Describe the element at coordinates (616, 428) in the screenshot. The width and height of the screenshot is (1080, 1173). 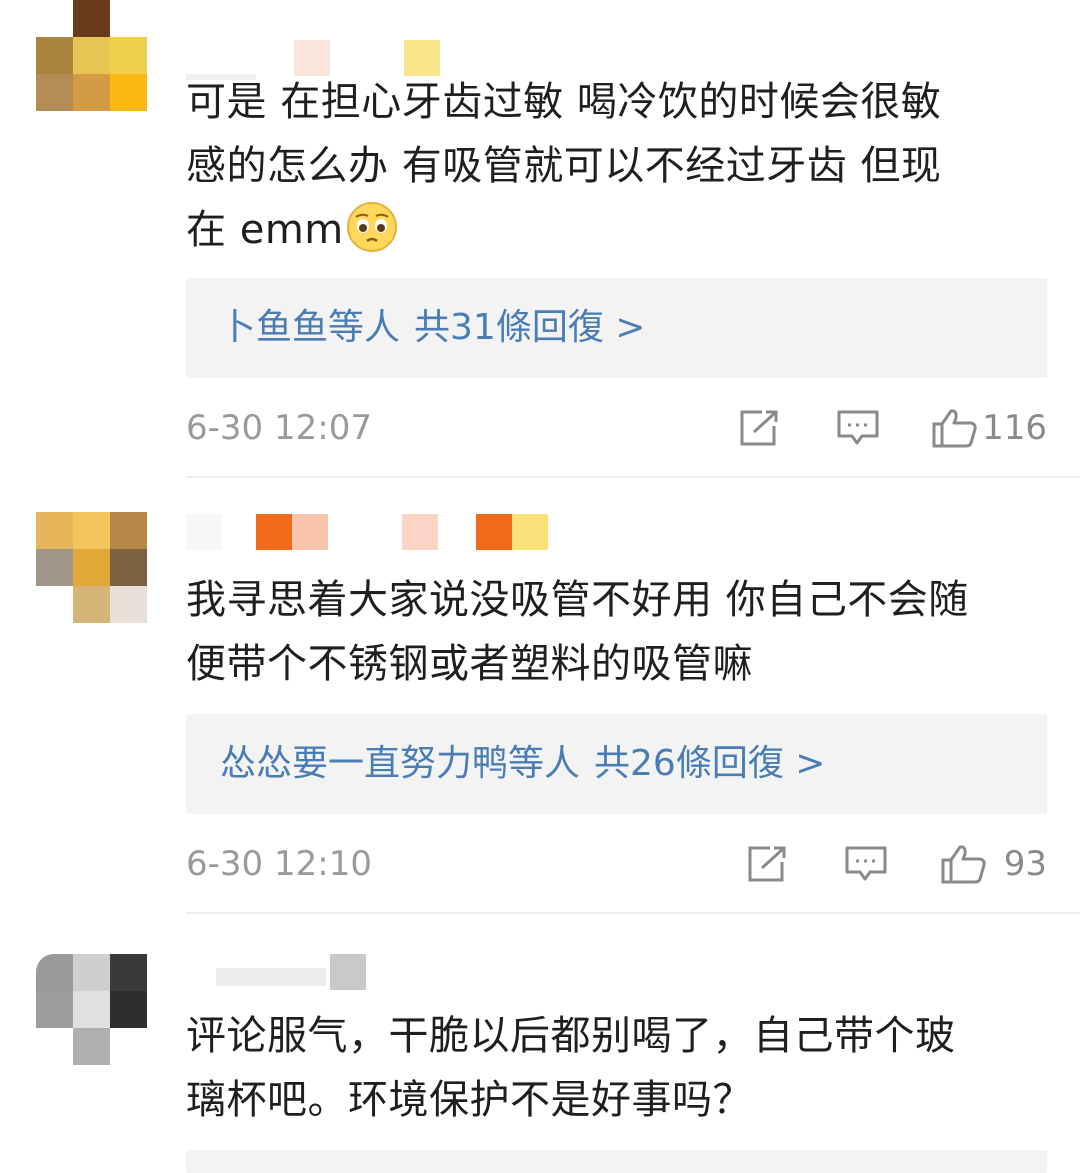
I see `comment-meta: 6-30 12:07 116` at that location.